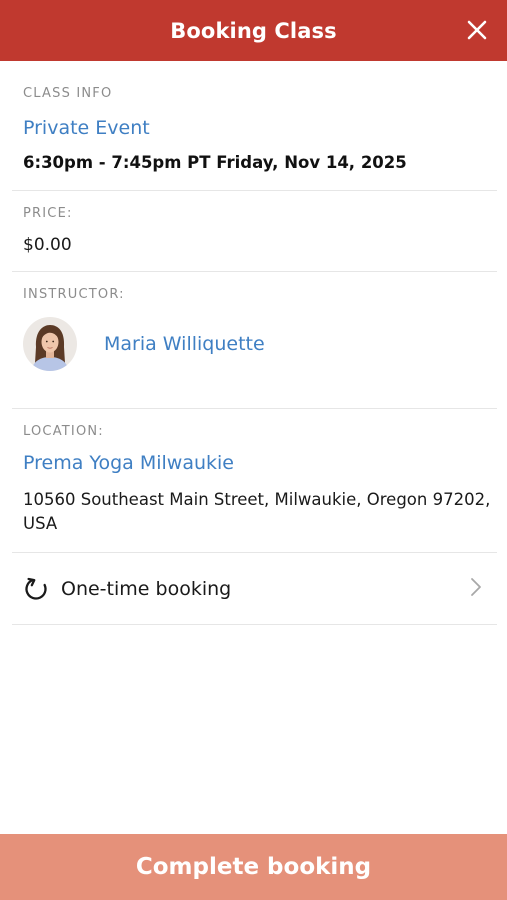 This screenshot has width=507, height=900. Describe the element at coordinates (47, 245) in the screenshot. I see `price-value: $0.00` at that location.